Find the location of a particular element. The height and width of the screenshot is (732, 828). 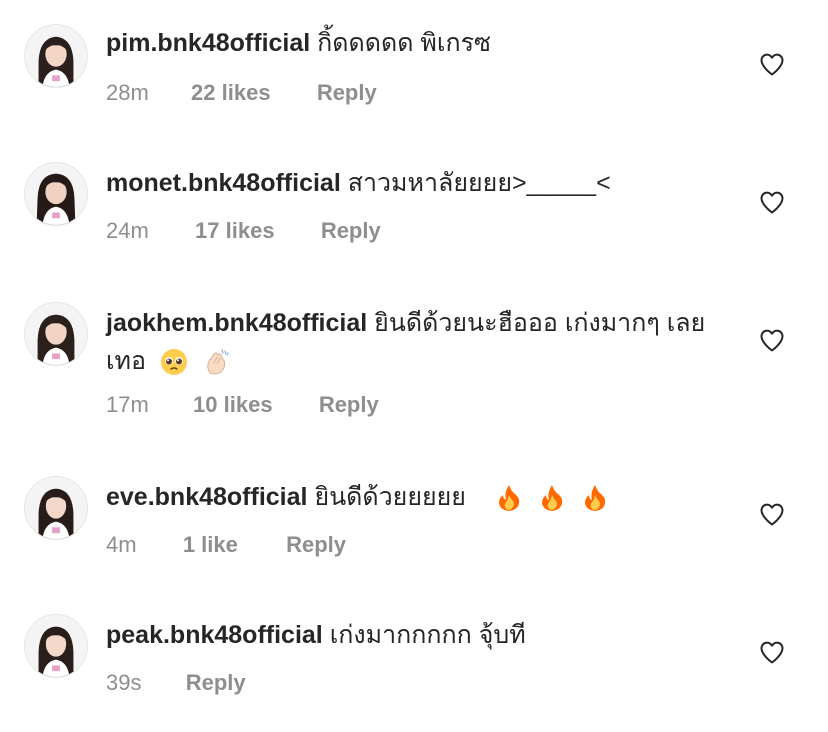

comment-meta: 39s Reply is located at coordinates (176, 683).